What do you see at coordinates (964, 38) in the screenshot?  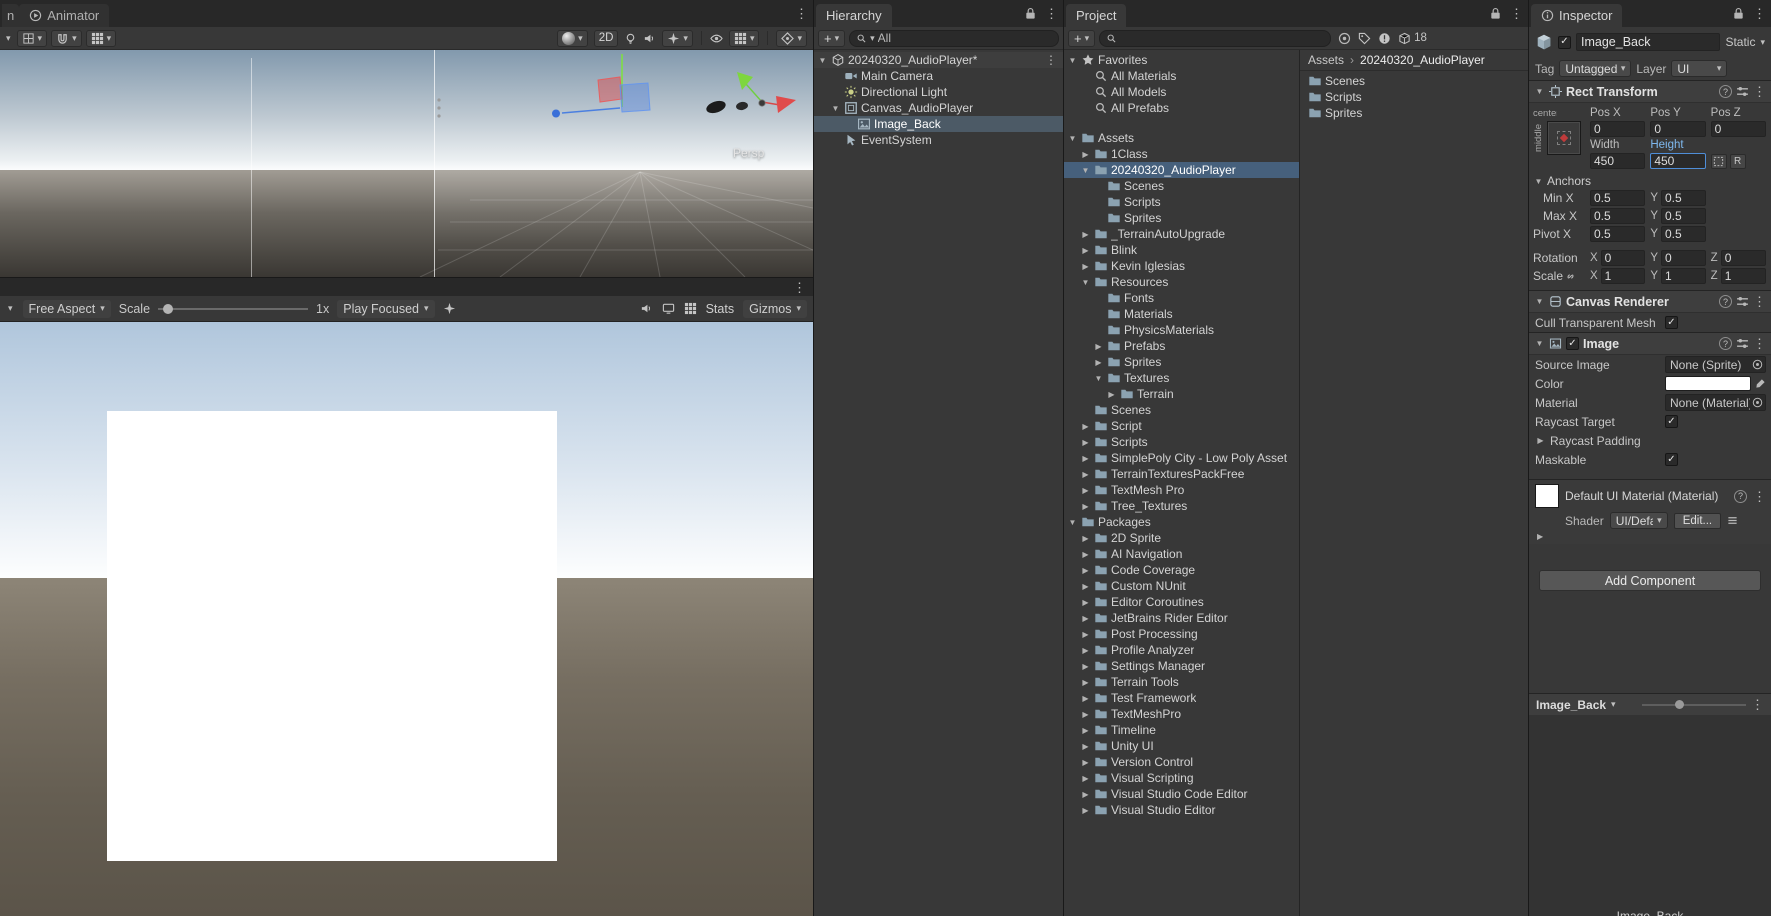 I see `hierarchy-search-input` at bounding box center [964, 38].